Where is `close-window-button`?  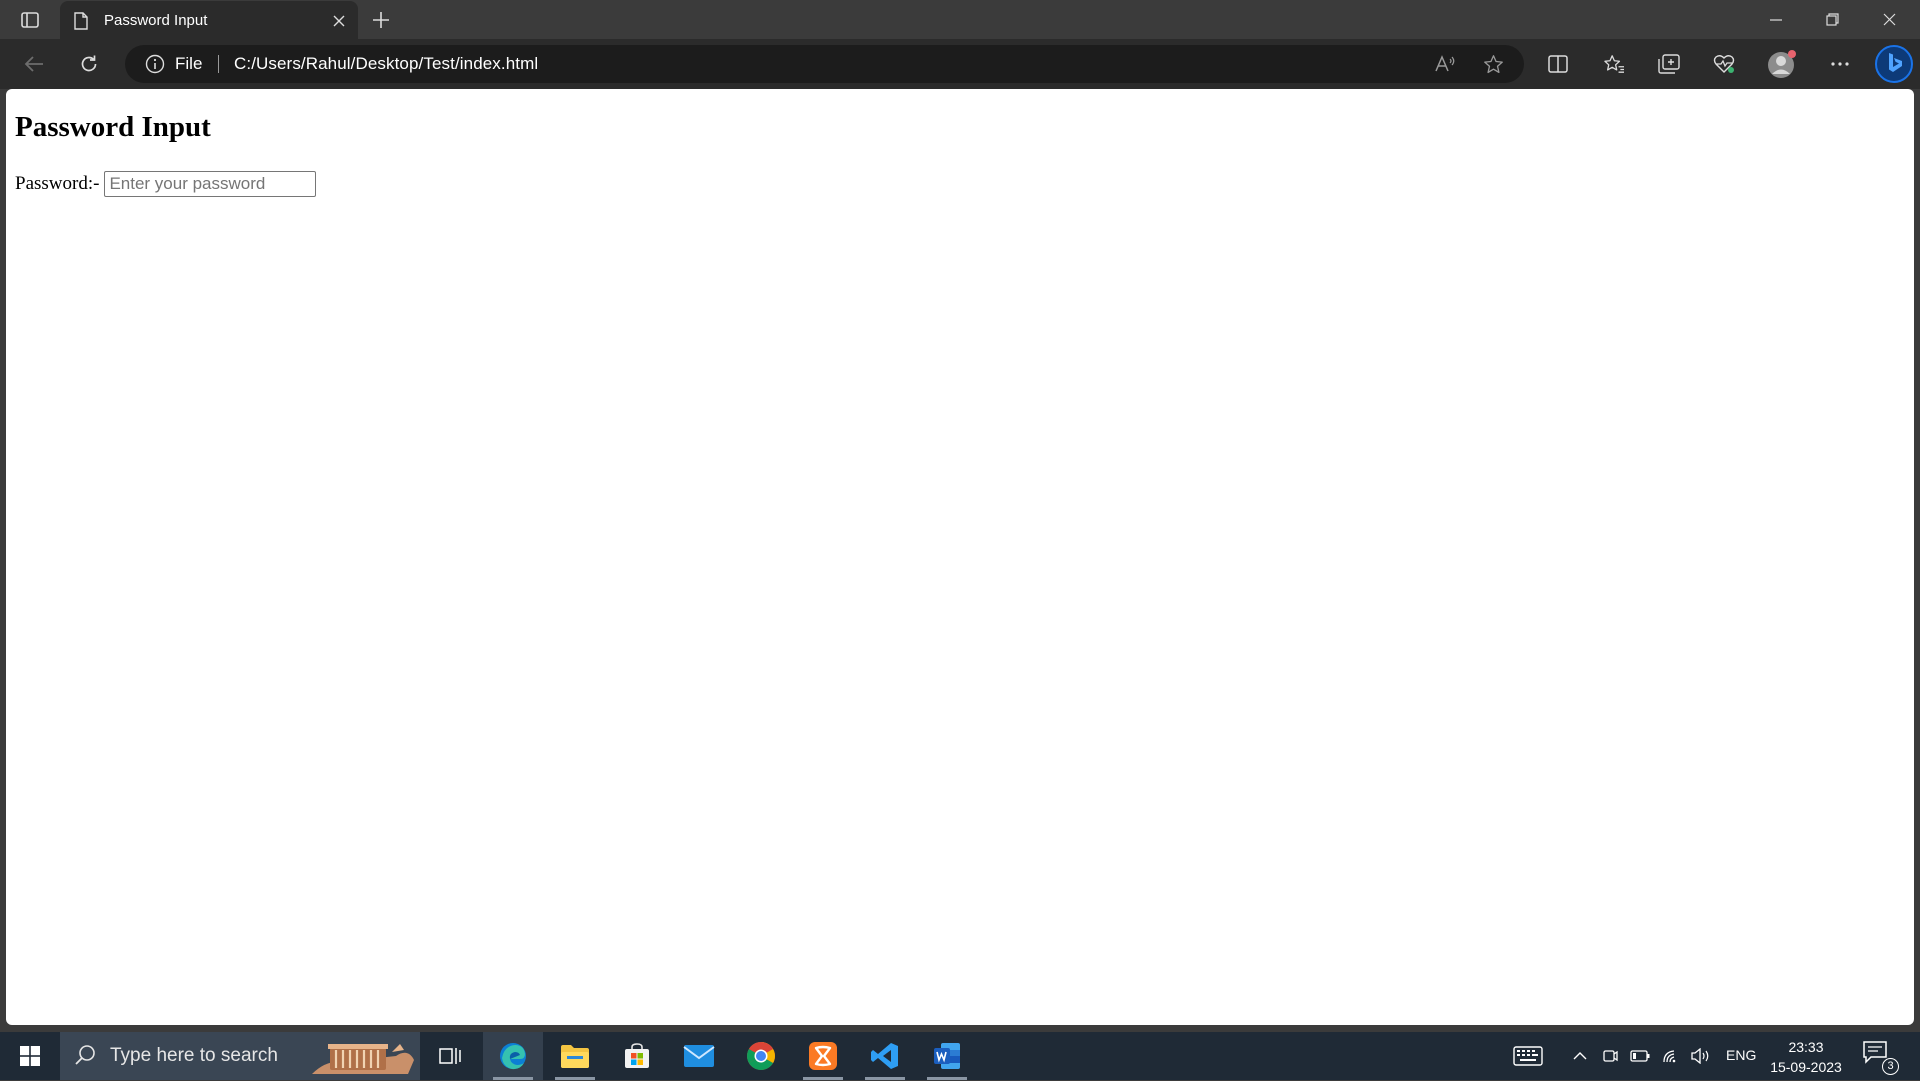
close-window-button is located at coordinates (1889, 19).